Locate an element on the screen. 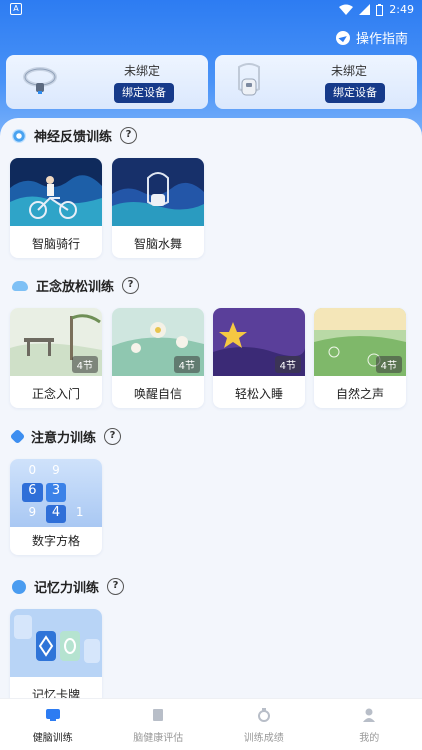 The image size is (422, 750). brain-training-icon is located at coordinates (52, 715).